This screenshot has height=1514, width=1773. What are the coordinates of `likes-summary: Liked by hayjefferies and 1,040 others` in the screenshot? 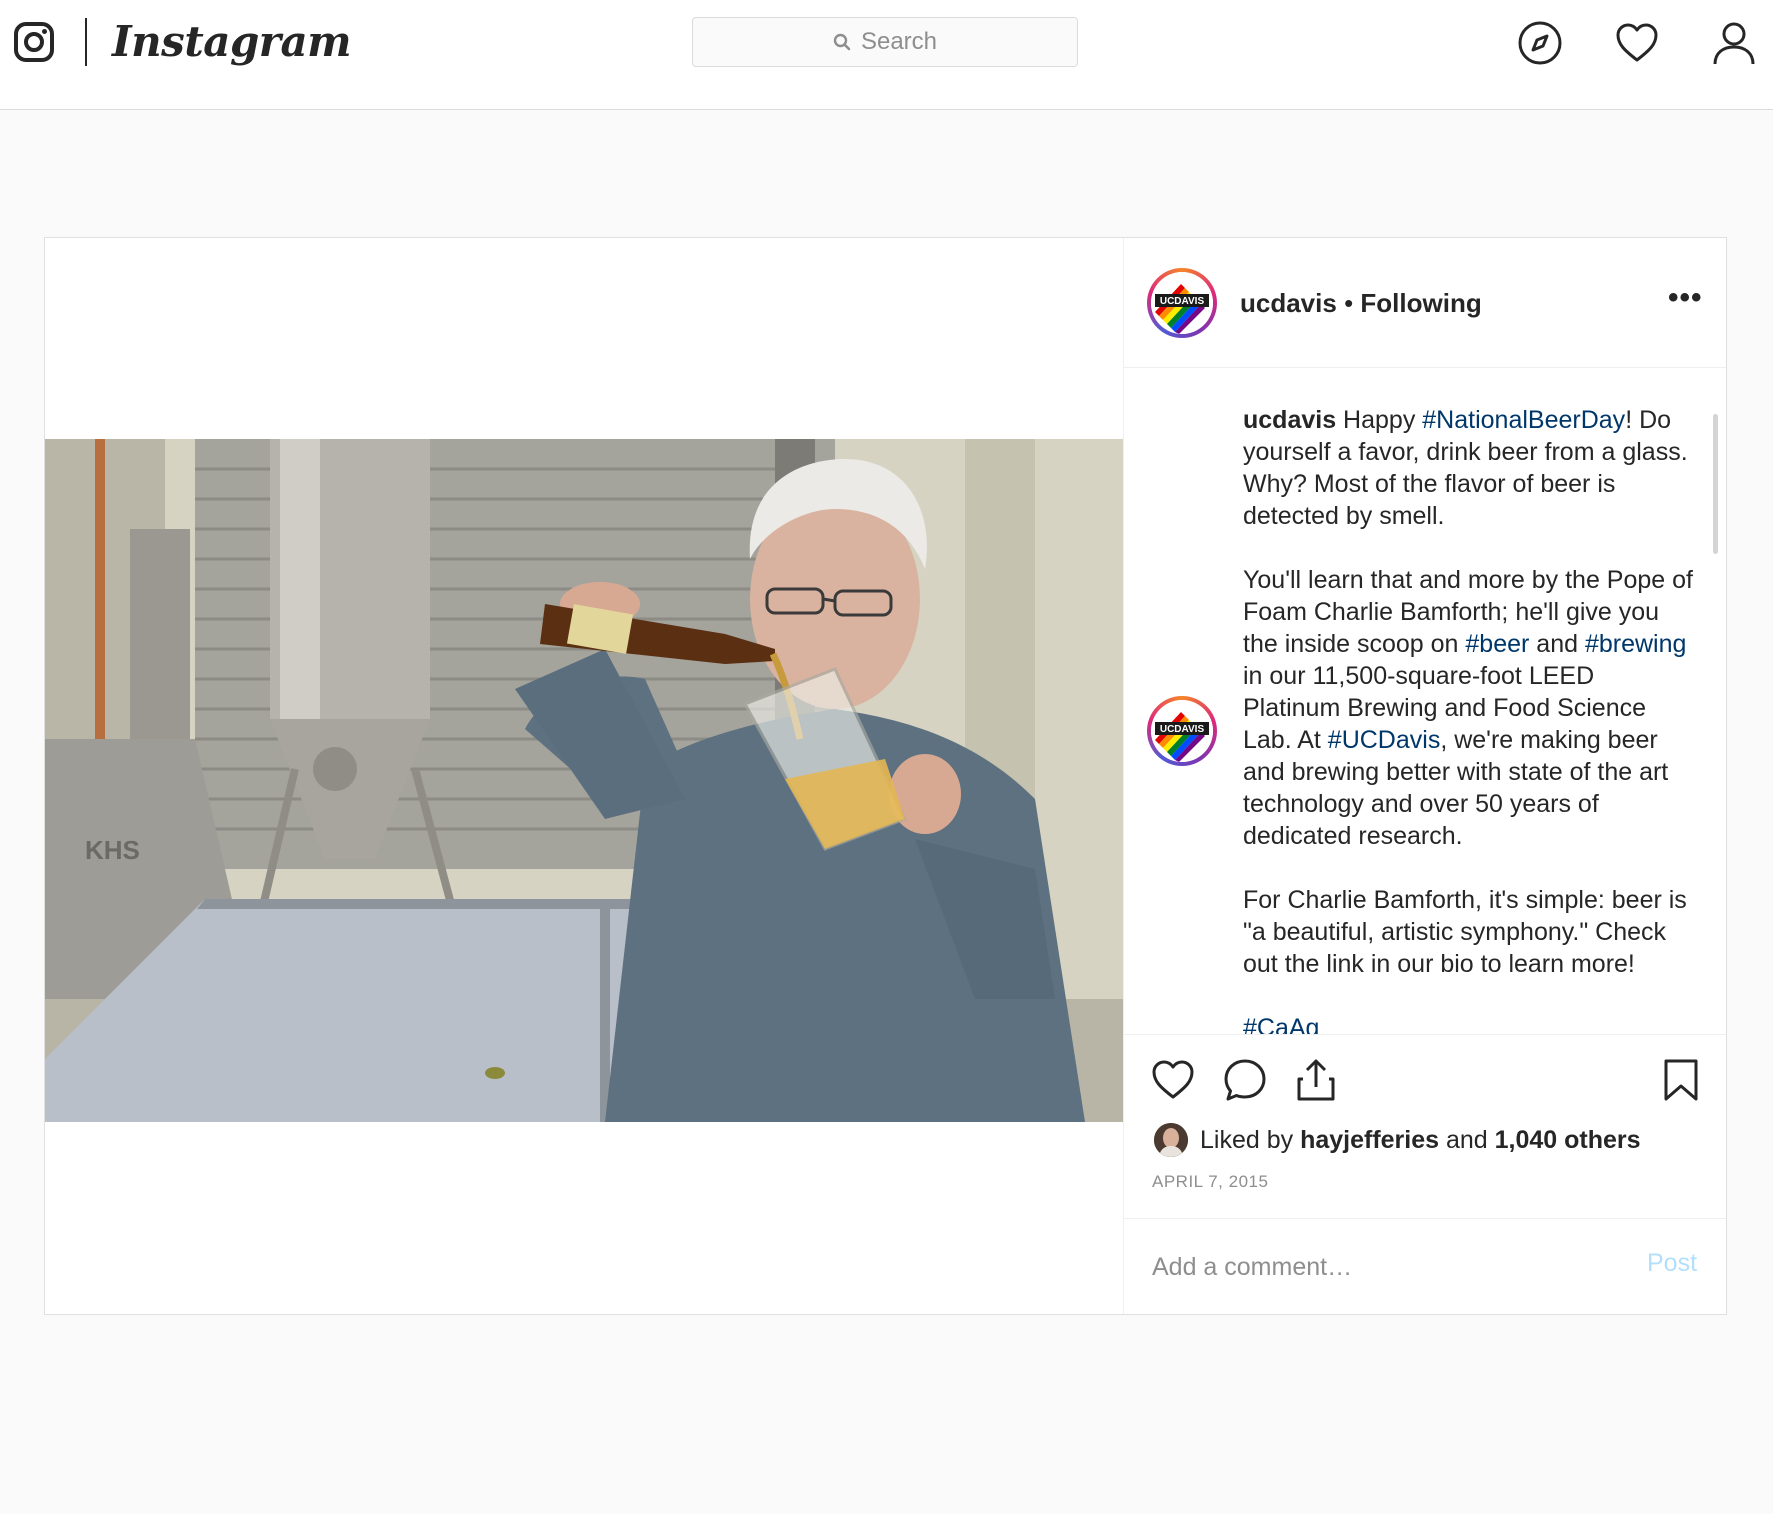 It's located at (1397, 1140).